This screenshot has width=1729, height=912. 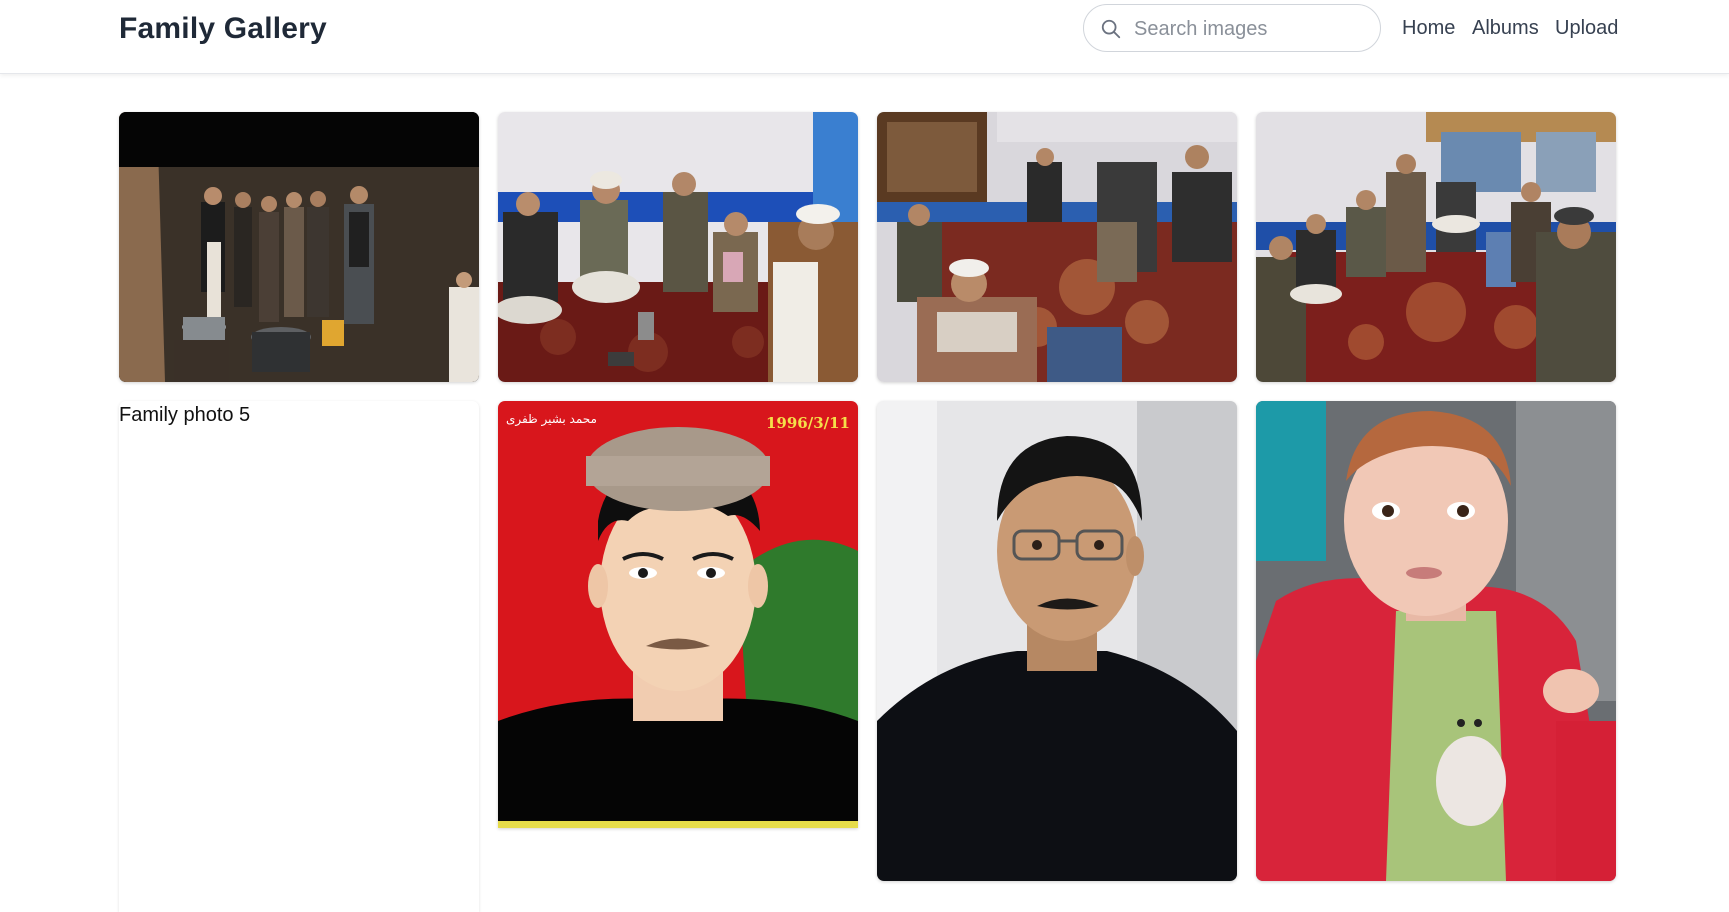 I want to click on photo-date-stamp: 1996/3/11, so click(x=808, y=423).